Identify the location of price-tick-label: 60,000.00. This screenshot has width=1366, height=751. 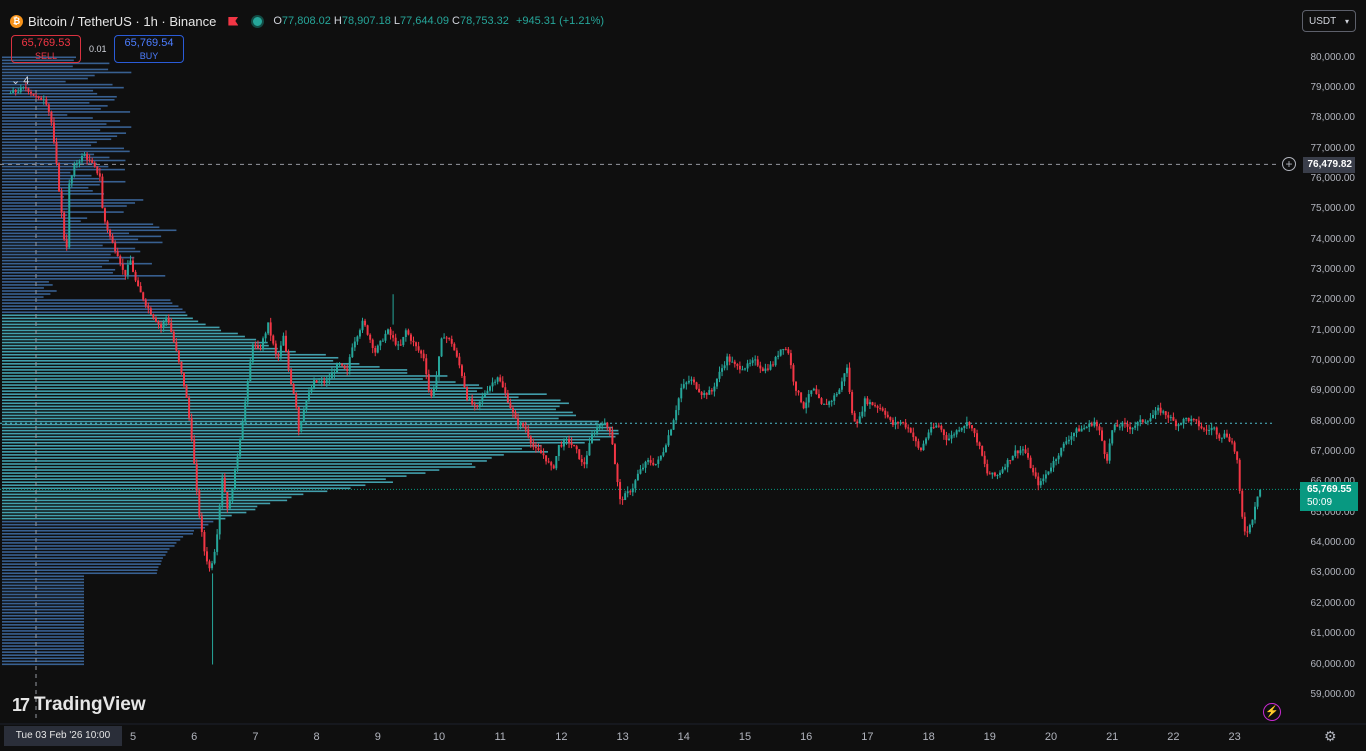
(1333, 664).